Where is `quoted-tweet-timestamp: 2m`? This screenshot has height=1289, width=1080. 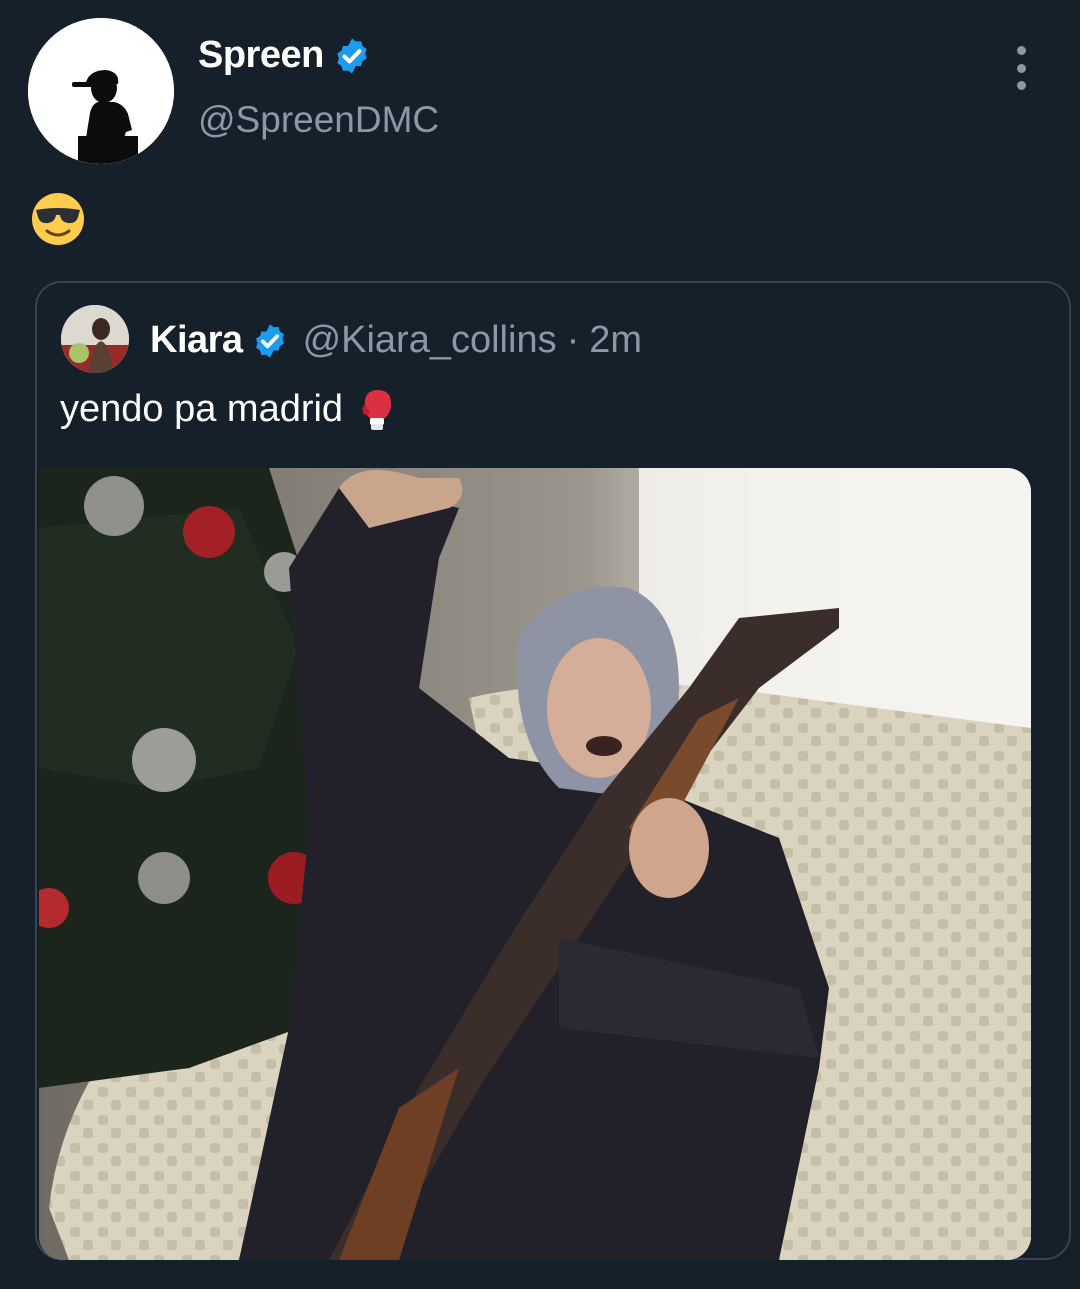 quoted-tweet-timestamp: 2m is located at coordinates (615, 340).